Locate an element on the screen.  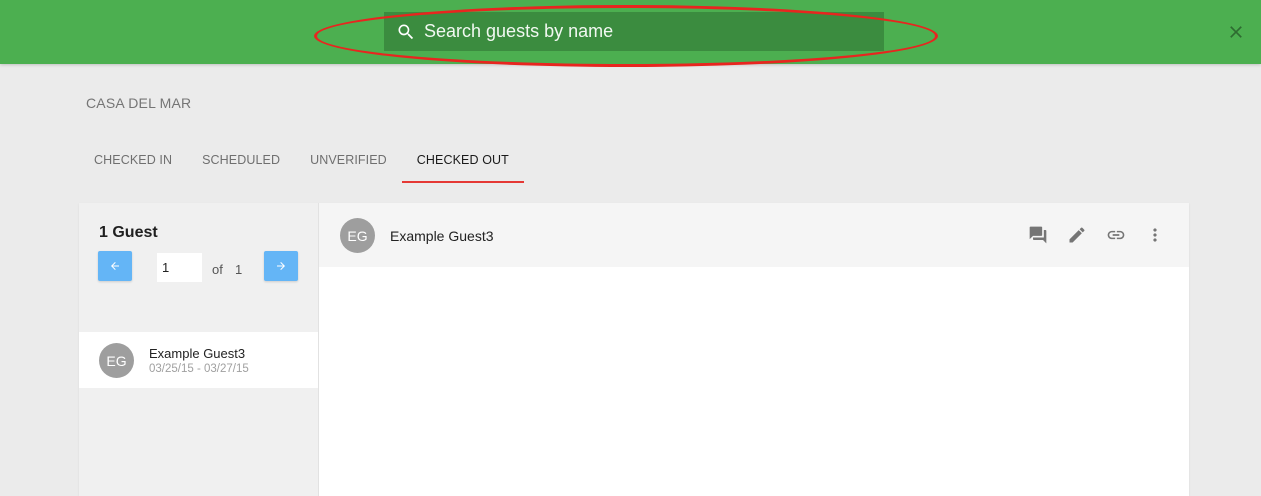
arrow-left-icon is located at coordinates (115, 266).